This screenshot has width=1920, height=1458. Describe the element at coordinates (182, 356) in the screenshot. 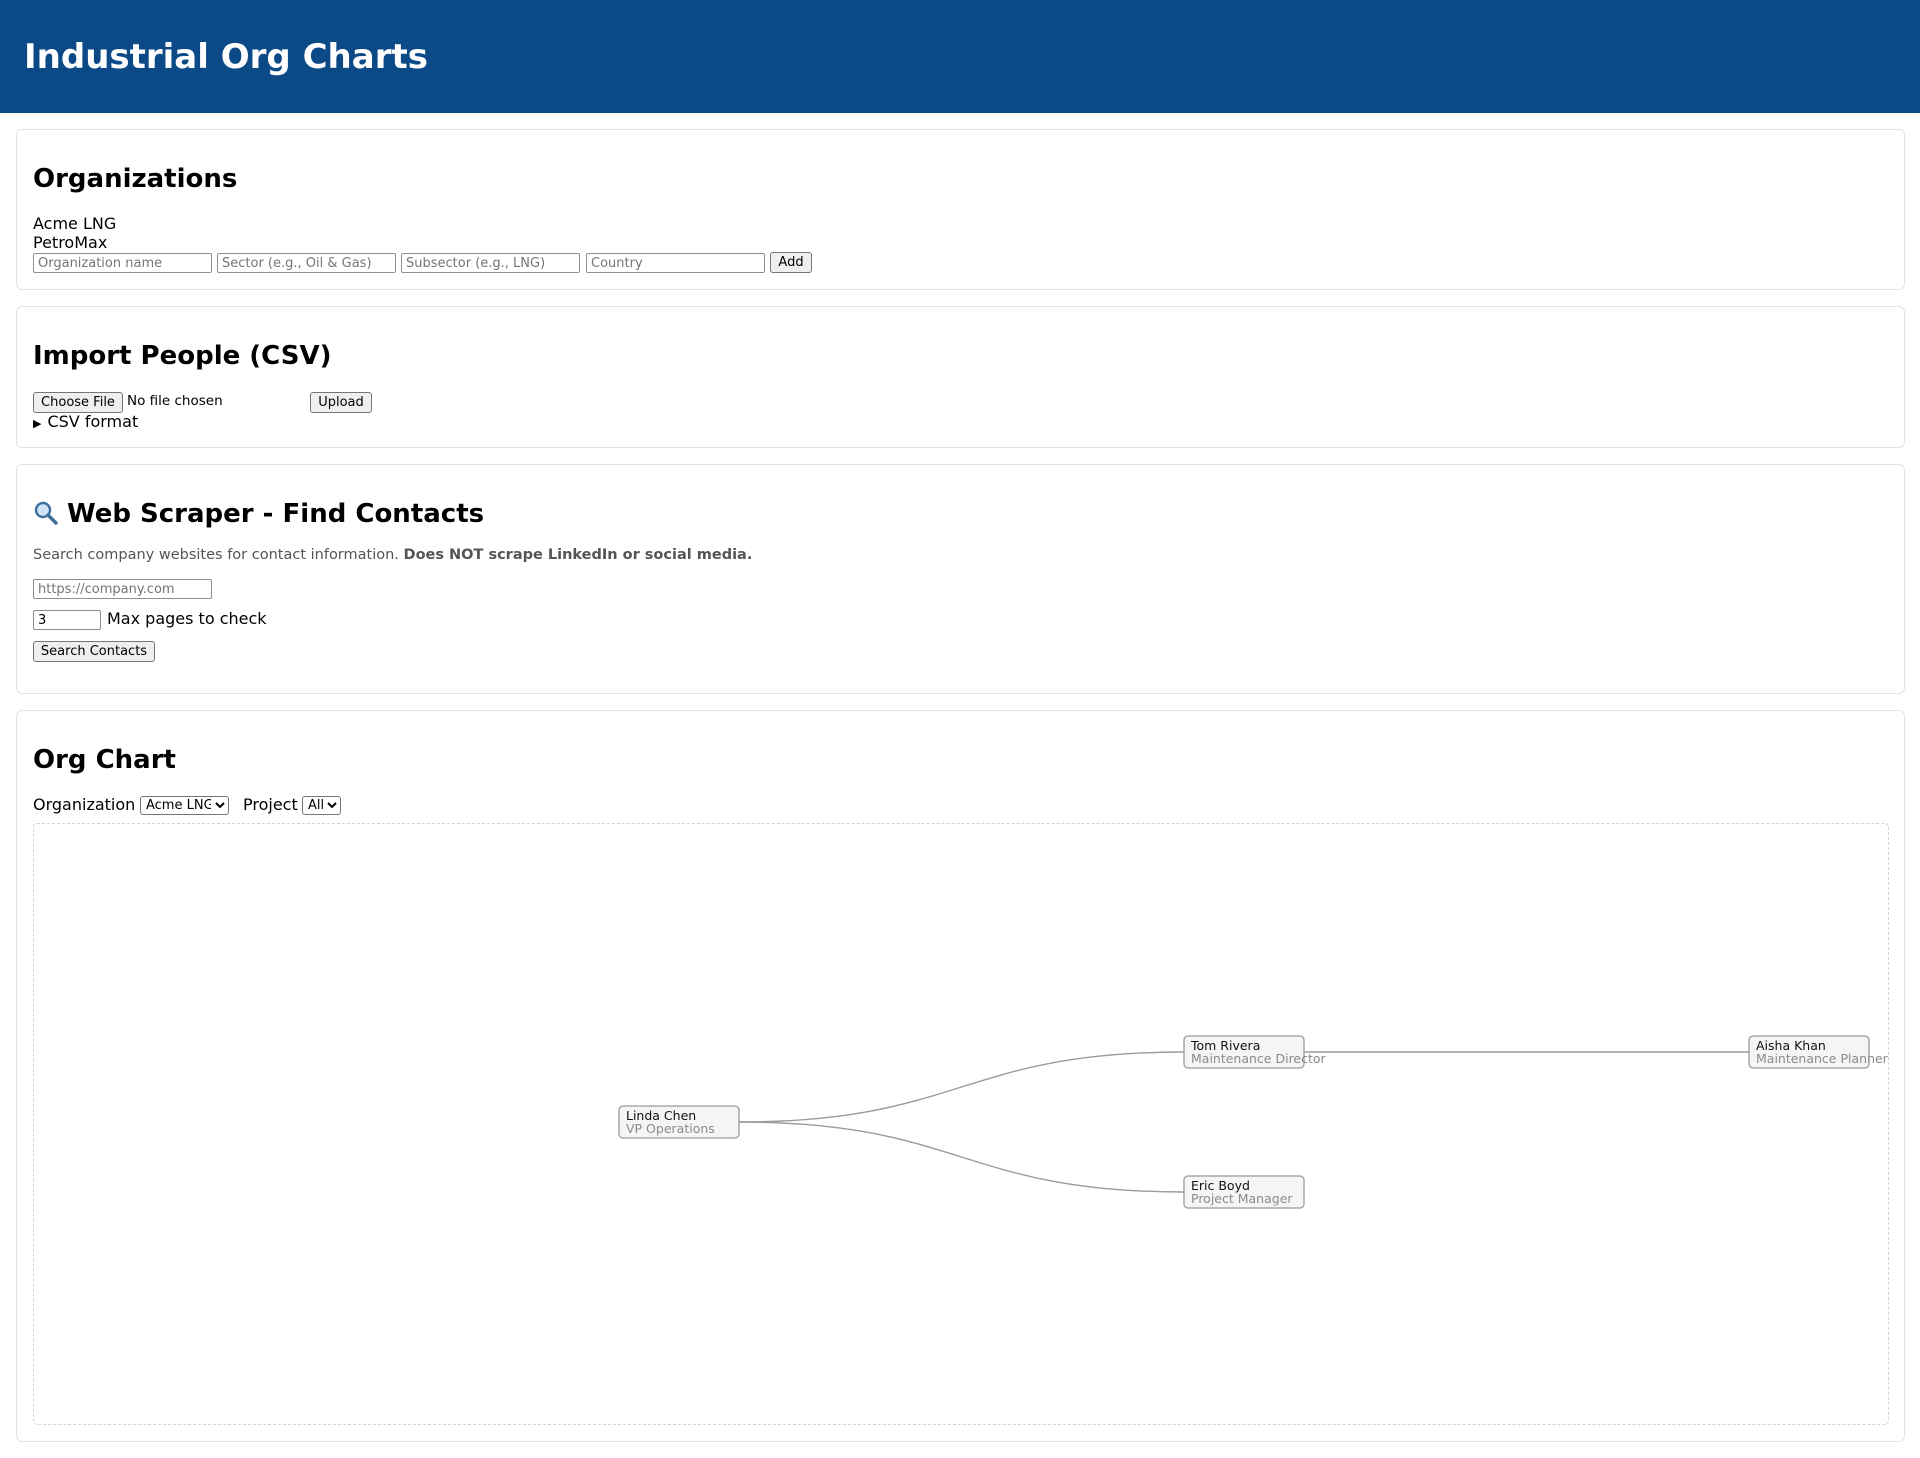

I see `import-heading: Import People (CSV)` at that location.